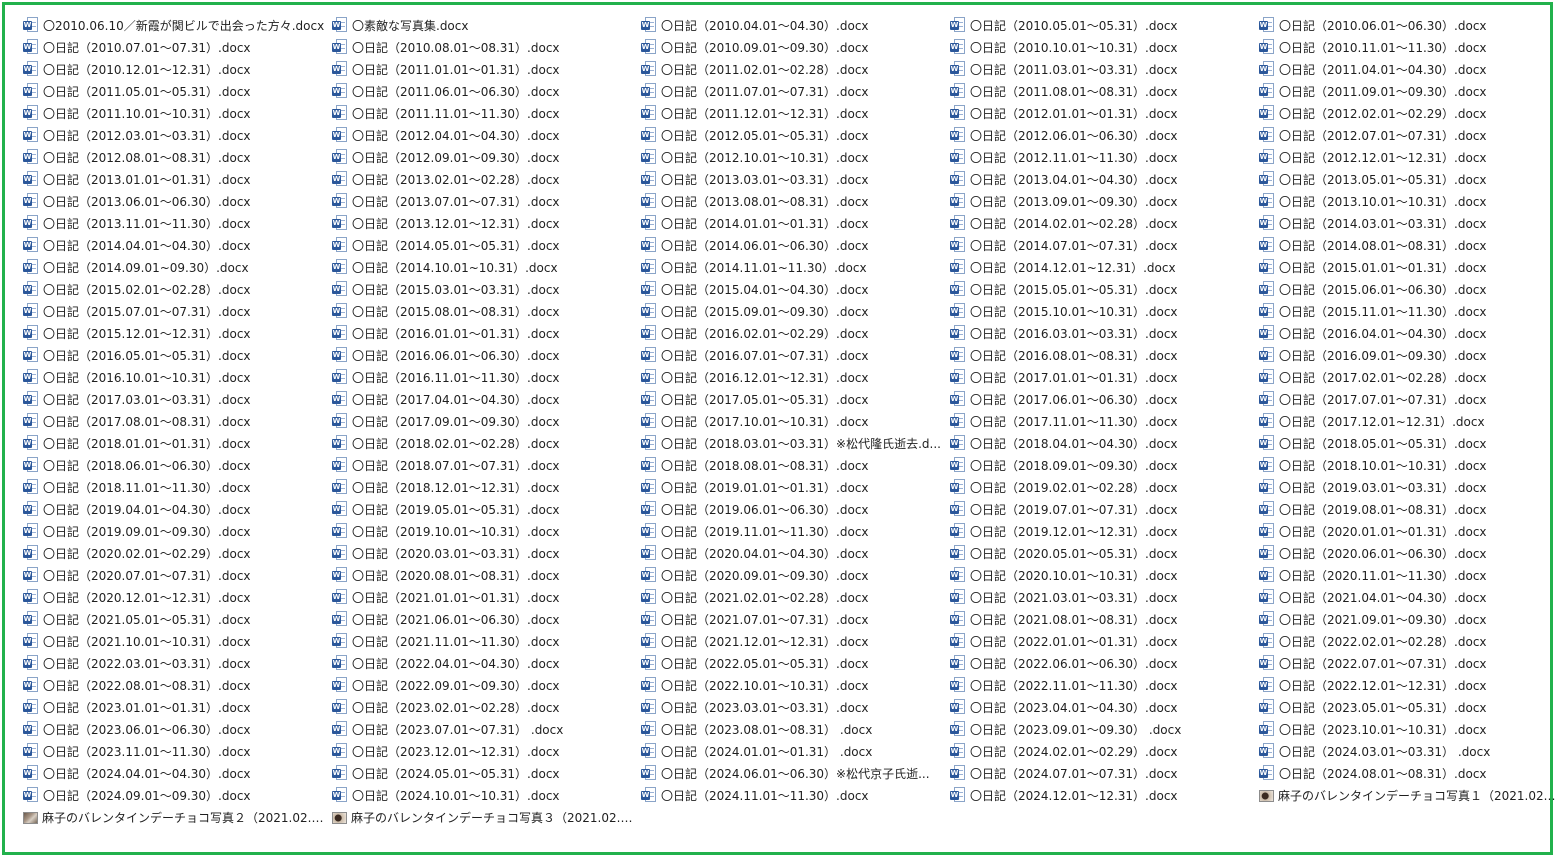  What do you see at coordinates (483, 47) in the screenshot?
I see `file-item: W 〇日記（2010.08.01～08.31）.docx` at bounding box center [483, 47].